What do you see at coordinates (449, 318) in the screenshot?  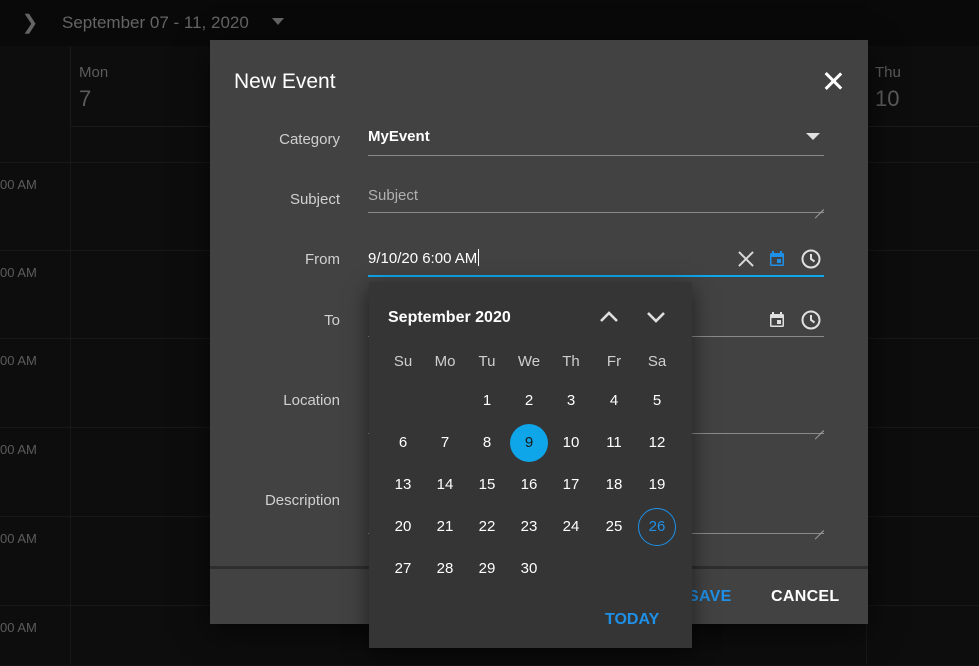 I see `calendar-month-title: September 2020` at bounding box center [449, 318].